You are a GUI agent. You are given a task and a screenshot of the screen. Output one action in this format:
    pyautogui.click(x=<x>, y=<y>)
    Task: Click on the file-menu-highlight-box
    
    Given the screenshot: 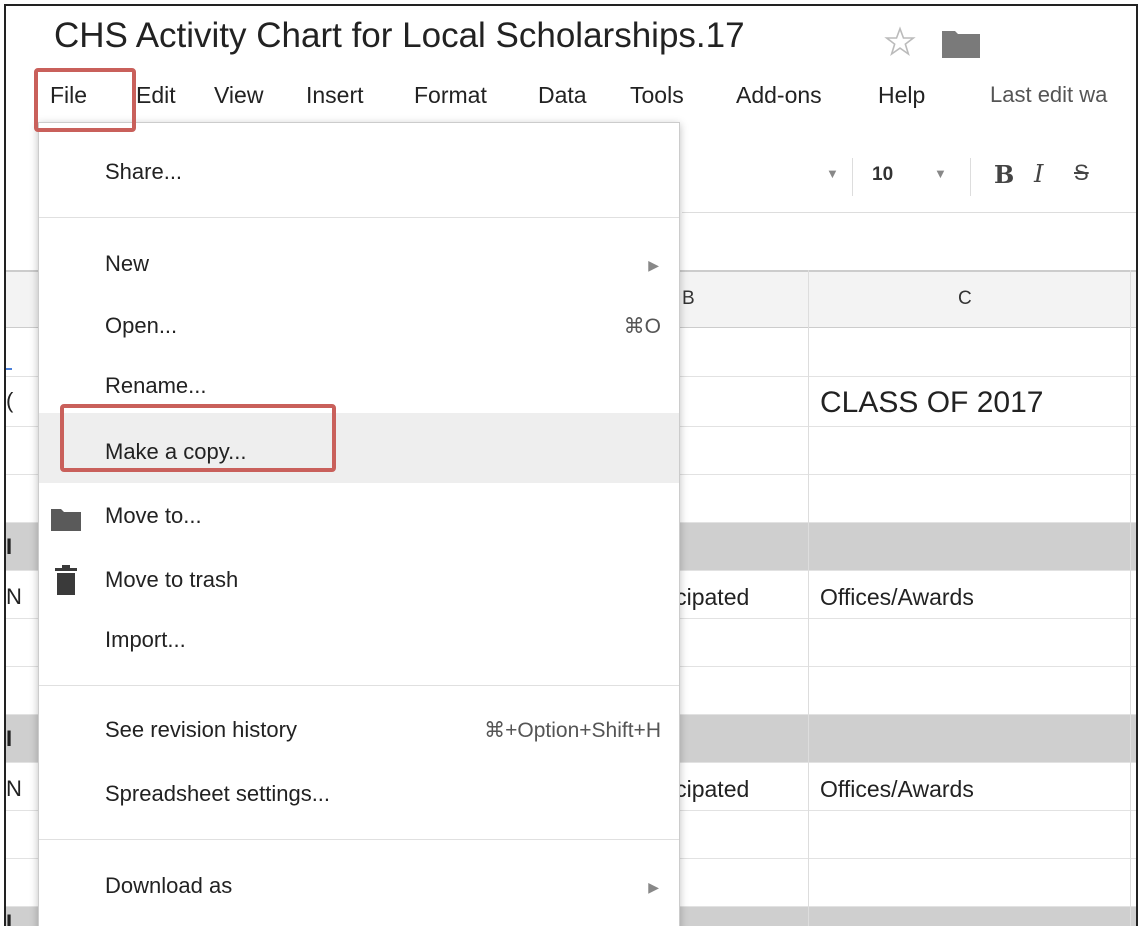 What is the action you would take?
    pyautogui.click(x=85, y=100)
    